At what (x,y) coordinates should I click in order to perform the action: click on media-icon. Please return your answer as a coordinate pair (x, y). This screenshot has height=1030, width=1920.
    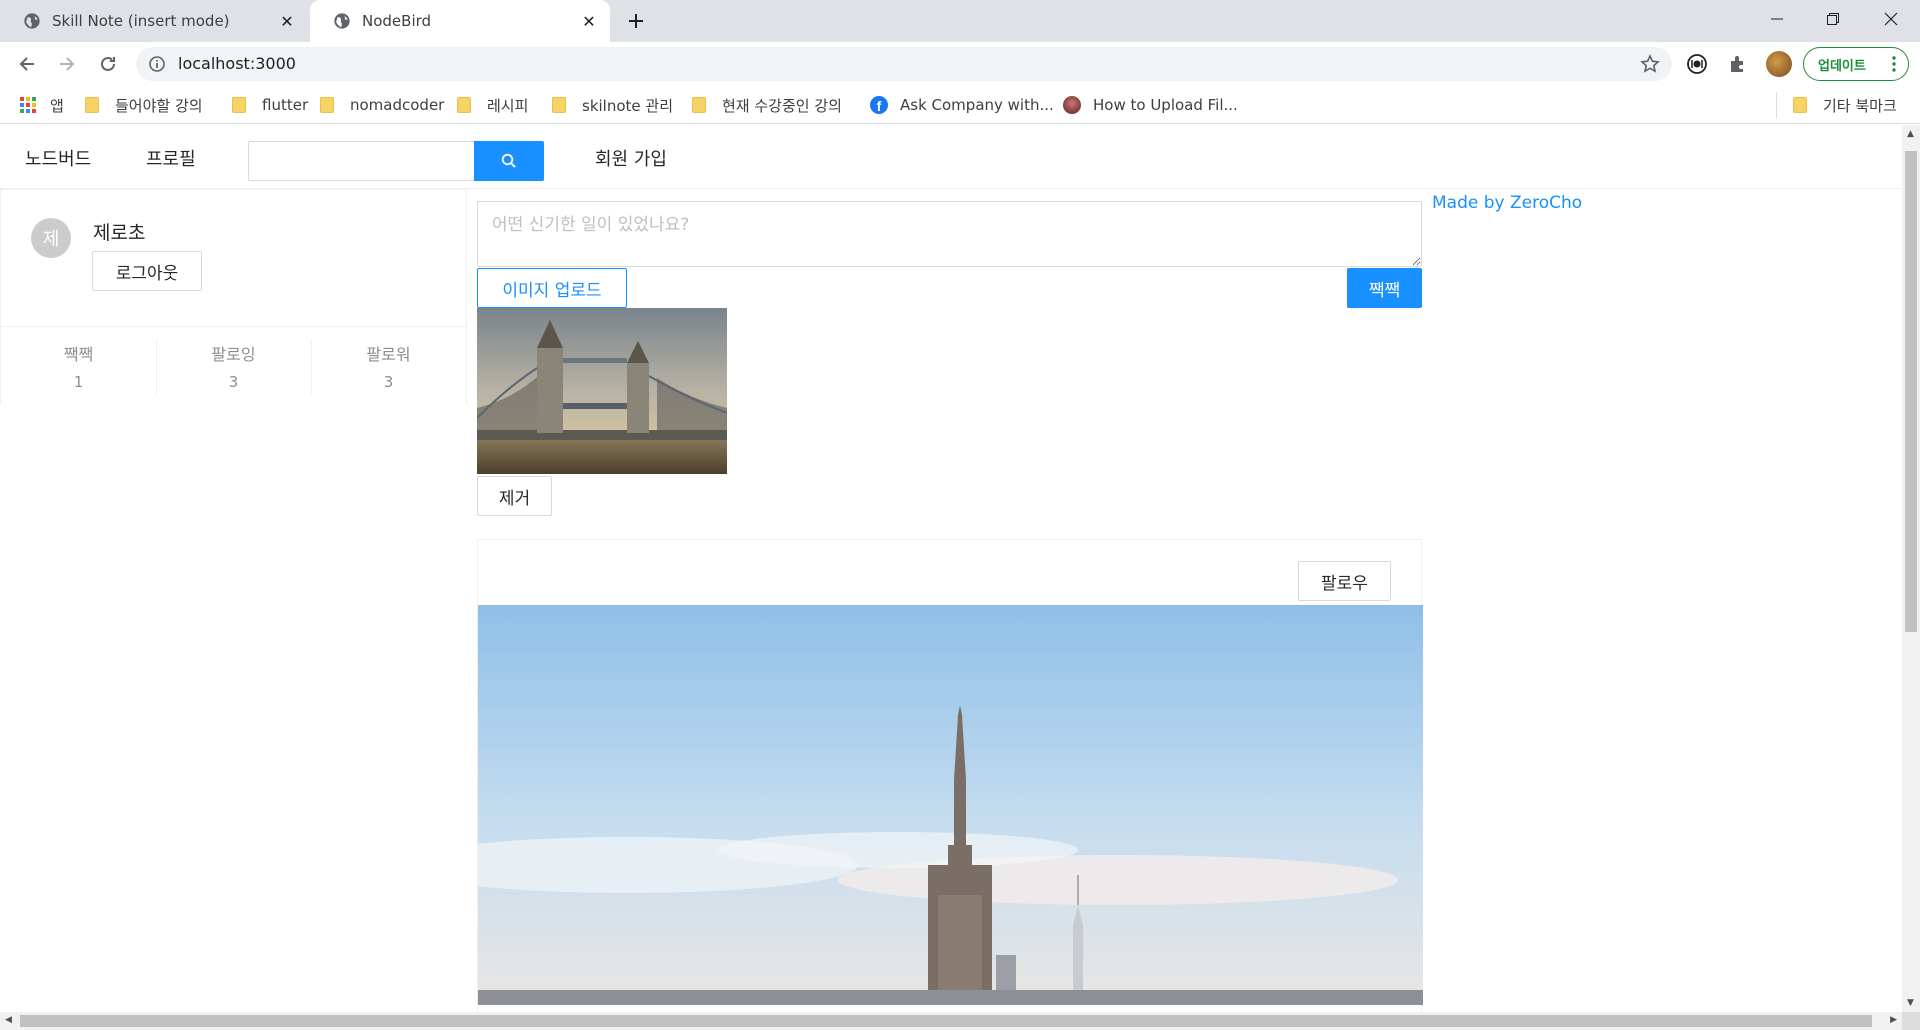
    Looking at the image, I should click on (1697, 64).